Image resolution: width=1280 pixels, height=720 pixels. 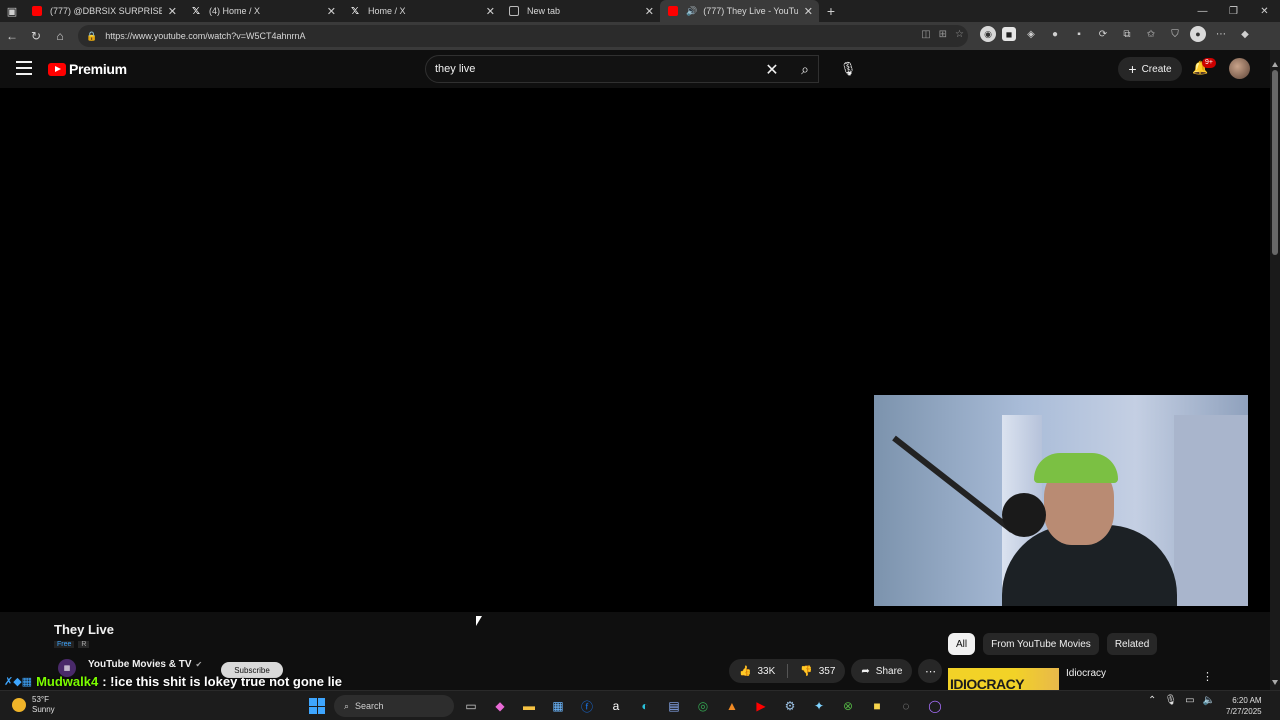 I want to click on webcam-overlay, so click(x=1061, y=500).